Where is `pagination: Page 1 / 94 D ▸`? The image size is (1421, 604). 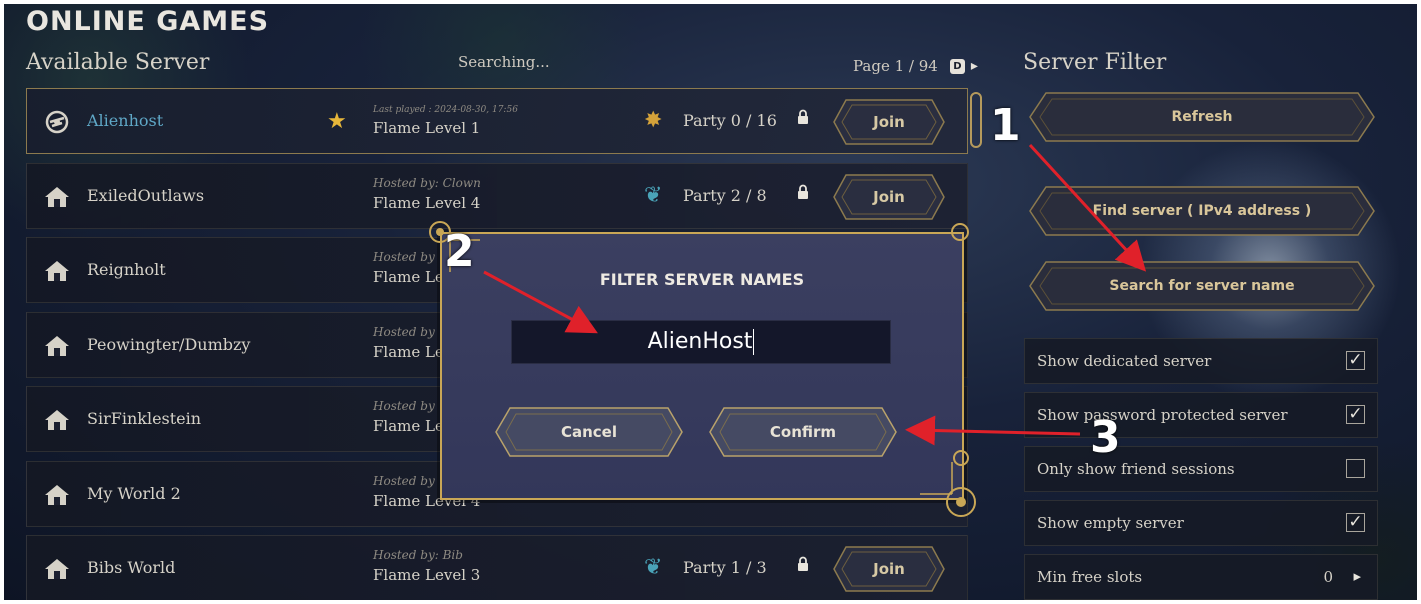
pagination: Page 1 / 94 D ▸ is located at coordinates (915, 66).